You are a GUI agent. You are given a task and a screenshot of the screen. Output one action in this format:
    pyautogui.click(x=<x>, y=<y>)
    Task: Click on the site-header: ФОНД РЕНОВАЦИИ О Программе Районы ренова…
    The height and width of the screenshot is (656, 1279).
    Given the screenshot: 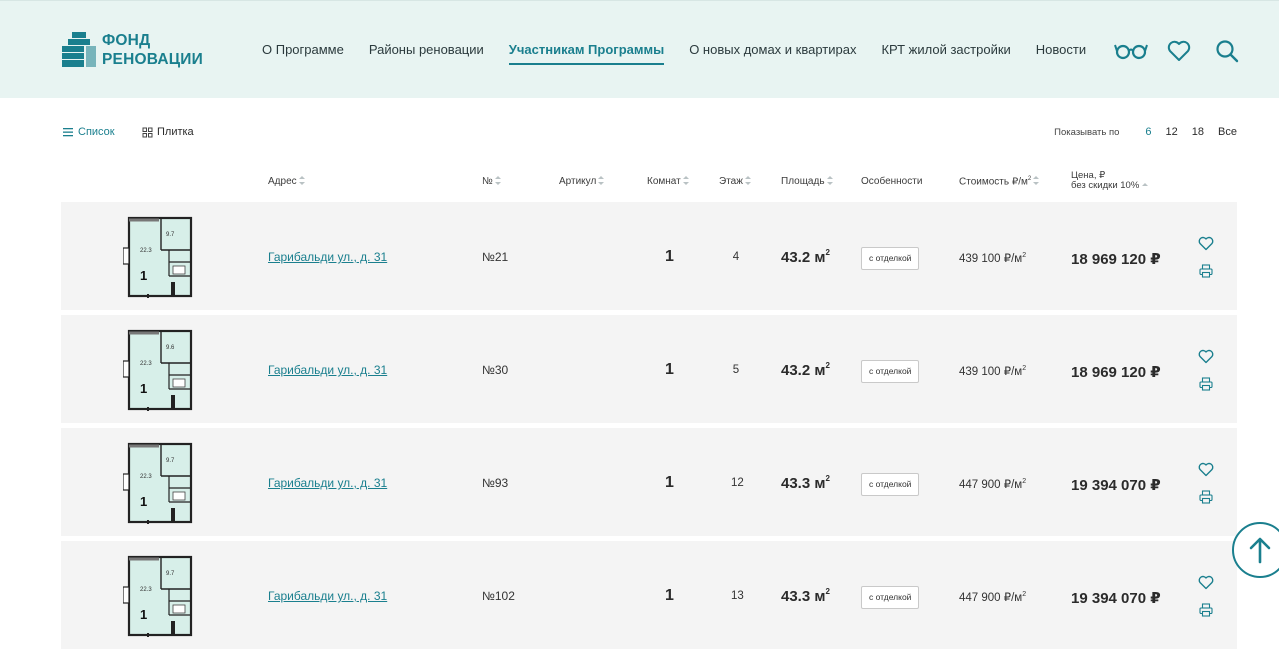 What is the action you would take?
    pyautogui.click(x=639, y=49)
    